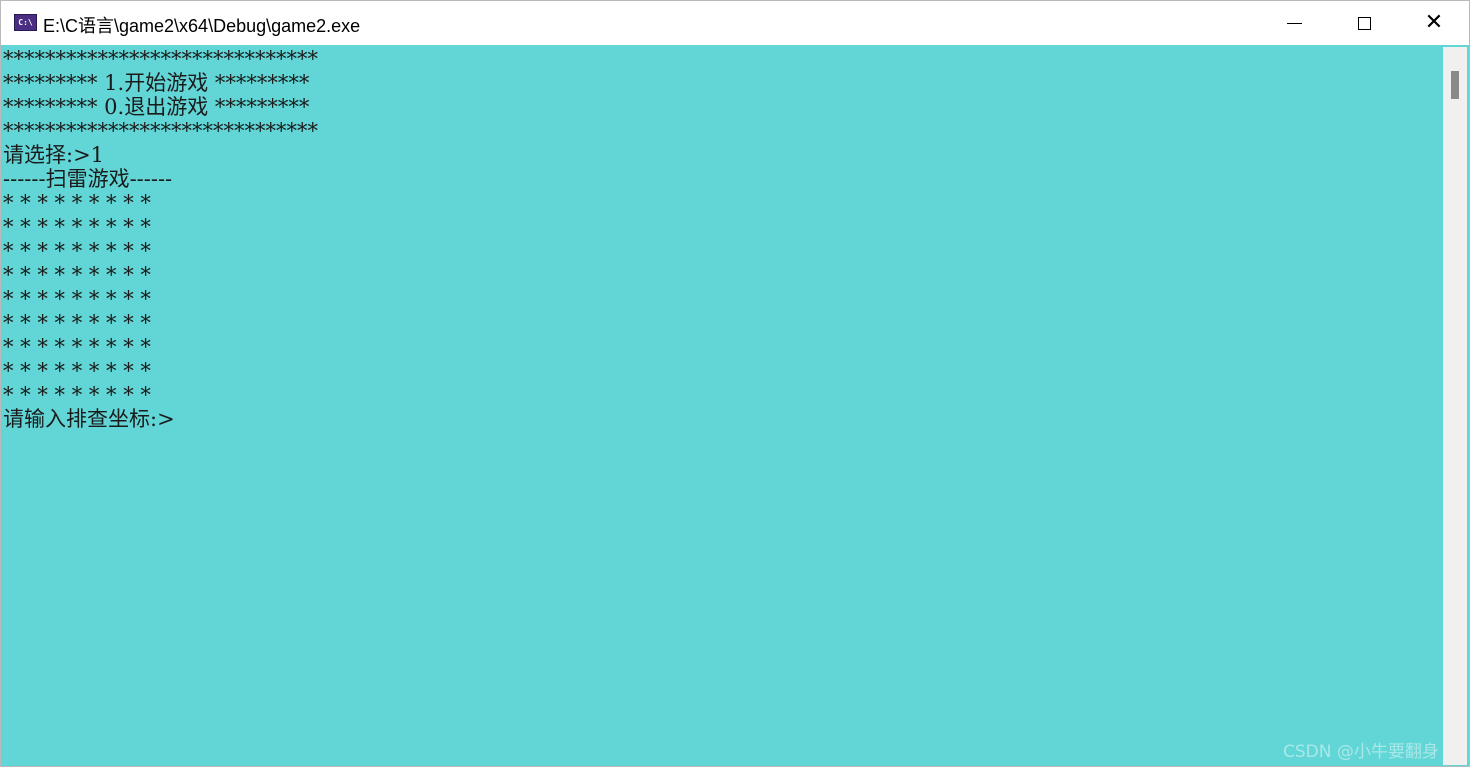 The width and height of the screenshot is (1470, 767). I want to click on csdn-watermark: CSDN @小牛要翻身, so click(1361, 752).